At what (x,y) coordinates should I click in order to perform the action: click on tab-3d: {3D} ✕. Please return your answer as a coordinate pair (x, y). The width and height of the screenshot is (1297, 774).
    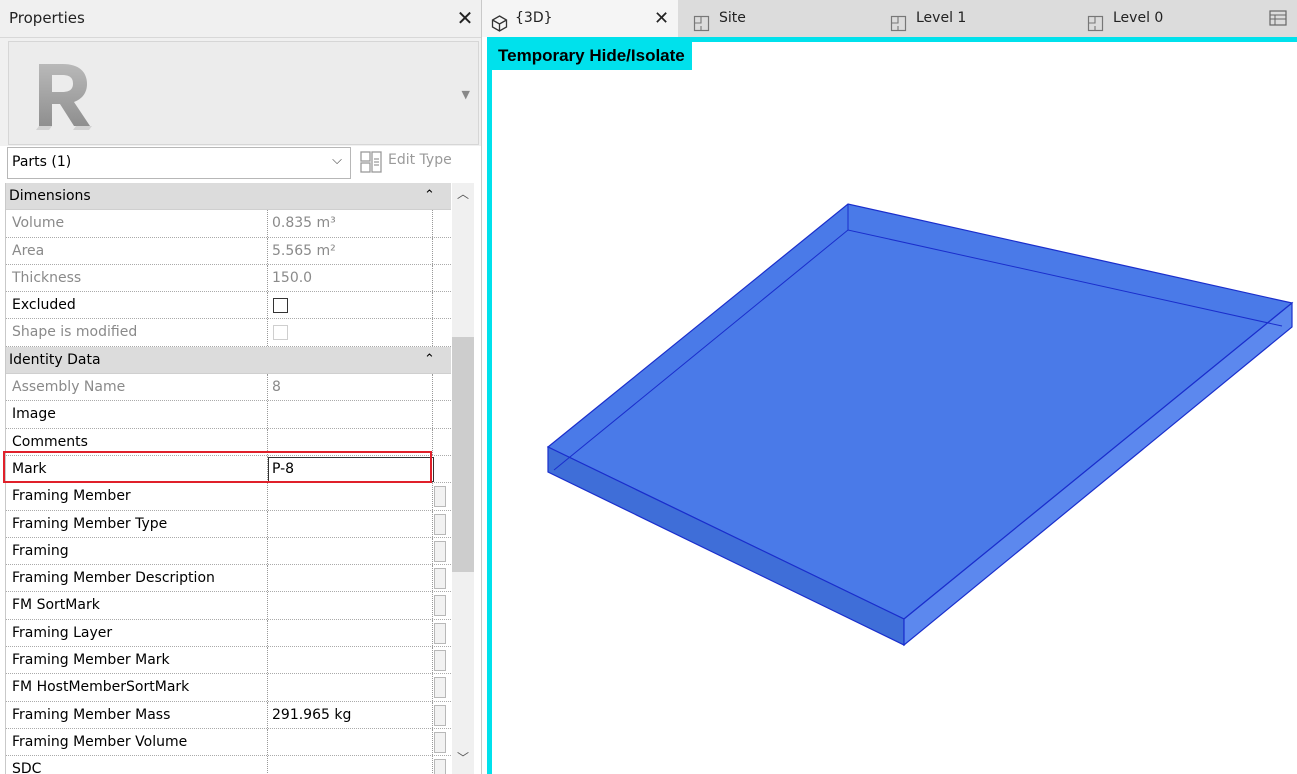
    Looking at the image, I should click on (580, 18).